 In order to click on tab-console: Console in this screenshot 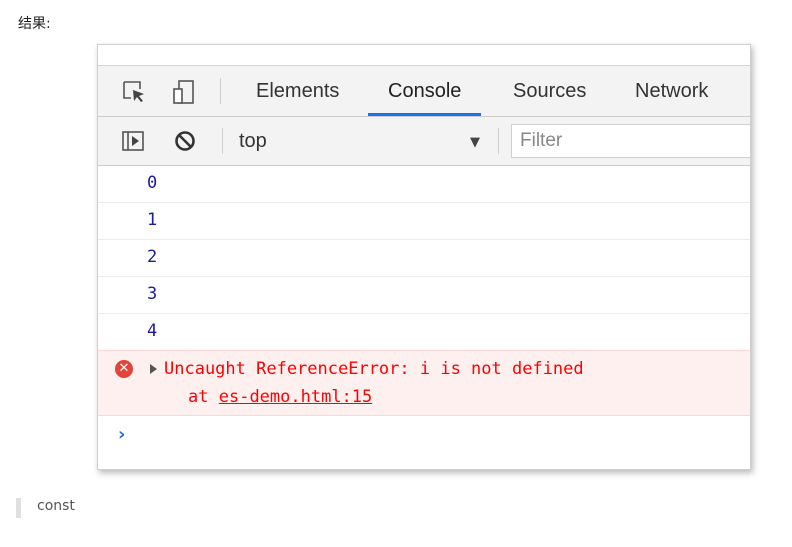, I will do `click(424, 91)`.